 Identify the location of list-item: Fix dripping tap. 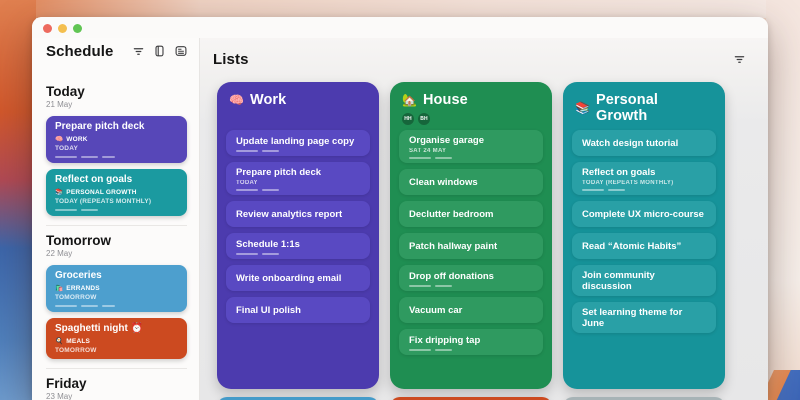
(471, 342).